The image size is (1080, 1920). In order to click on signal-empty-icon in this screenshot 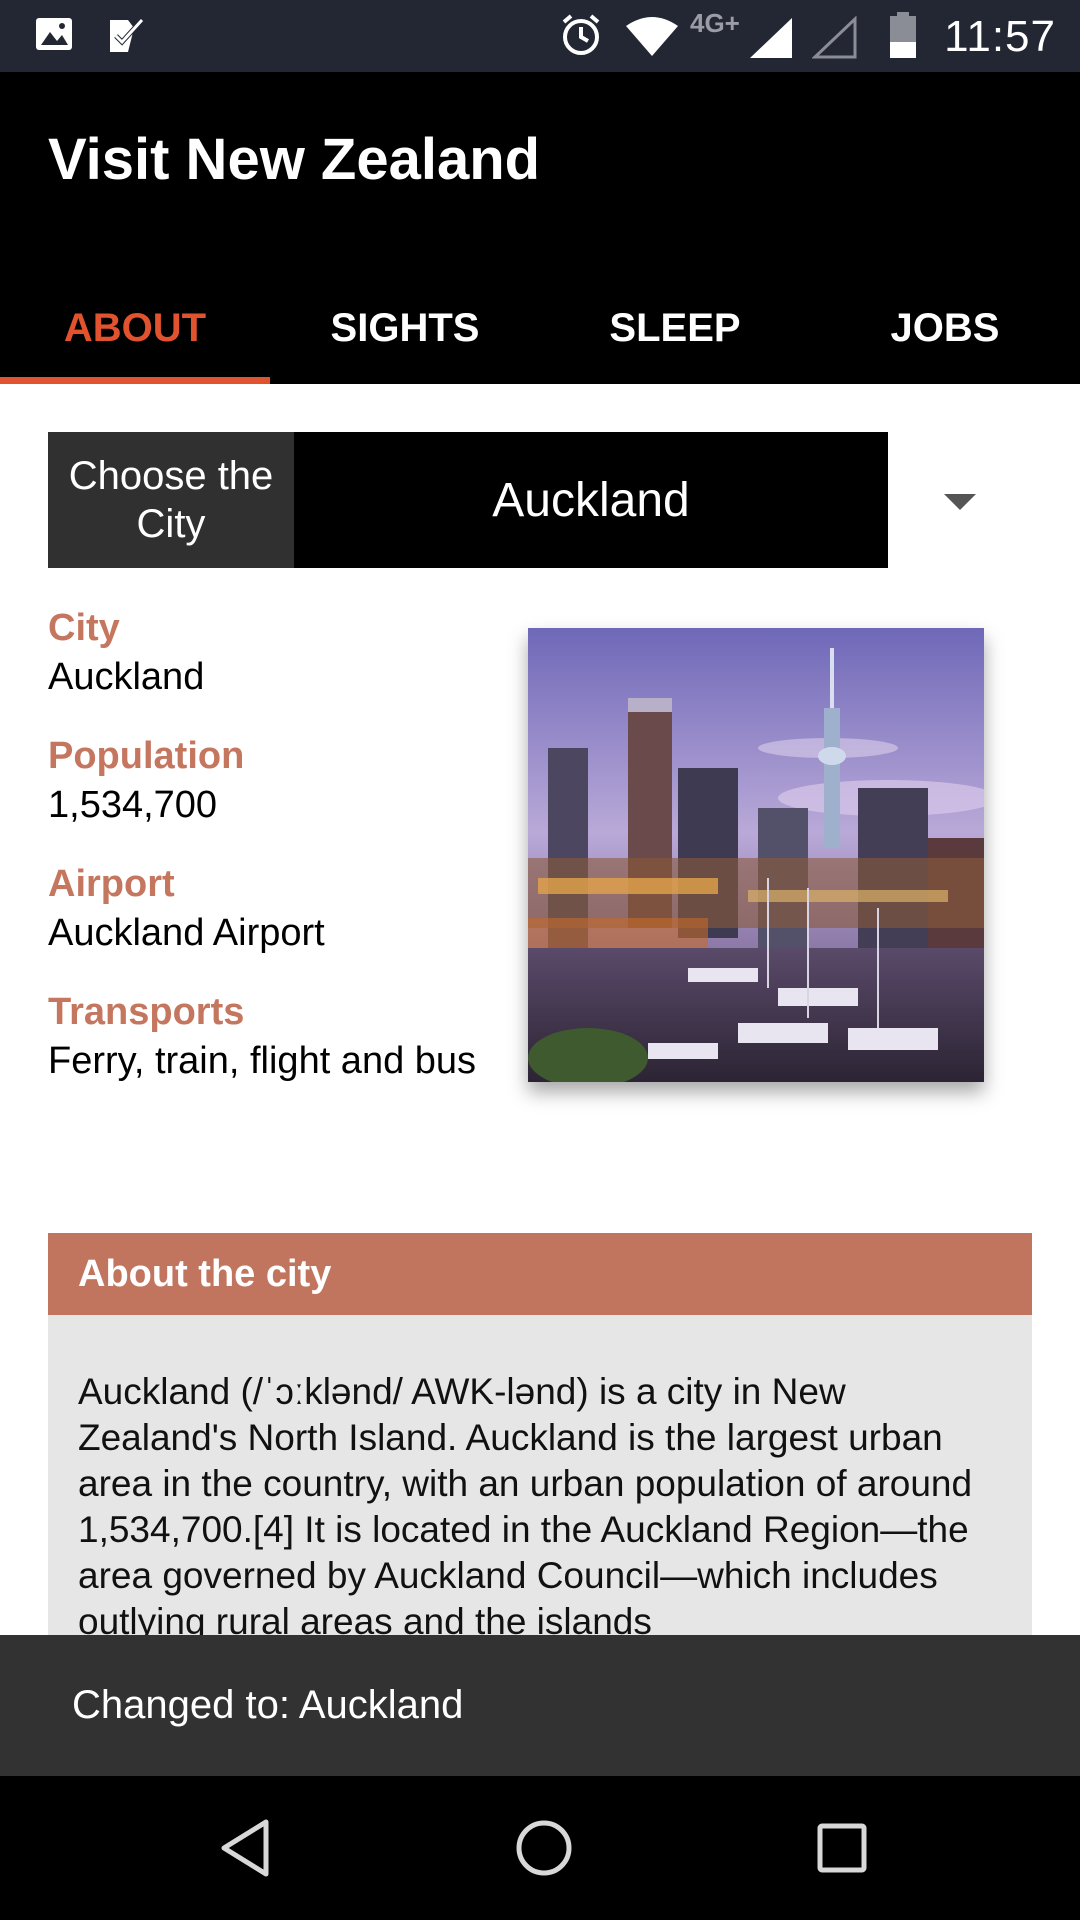, I will do `click(834, 40)`.